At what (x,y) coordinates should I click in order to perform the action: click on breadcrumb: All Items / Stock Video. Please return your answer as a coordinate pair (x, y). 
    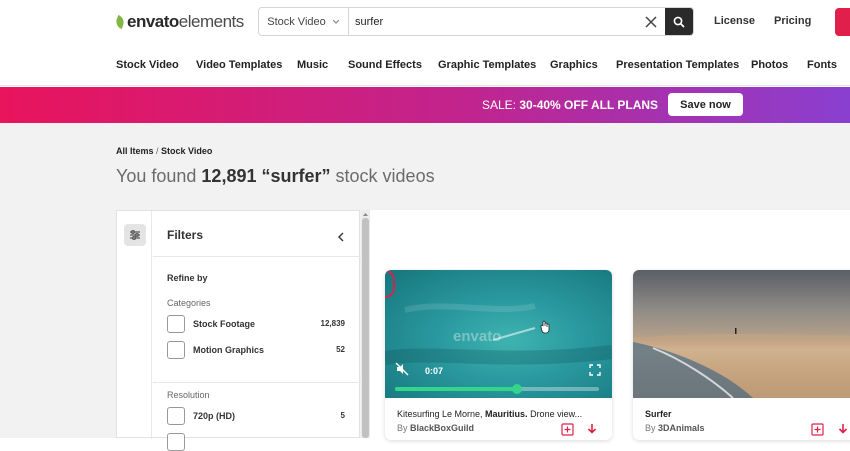
    Looking at the image, I should click on (164, 151).